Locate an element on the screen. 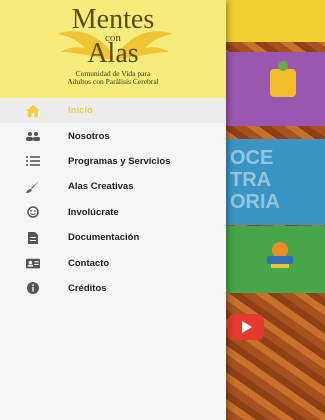 This screenshot has width=325, height=420. menu-item-label: Programas y Servicios is located at coordinates (119, 161).